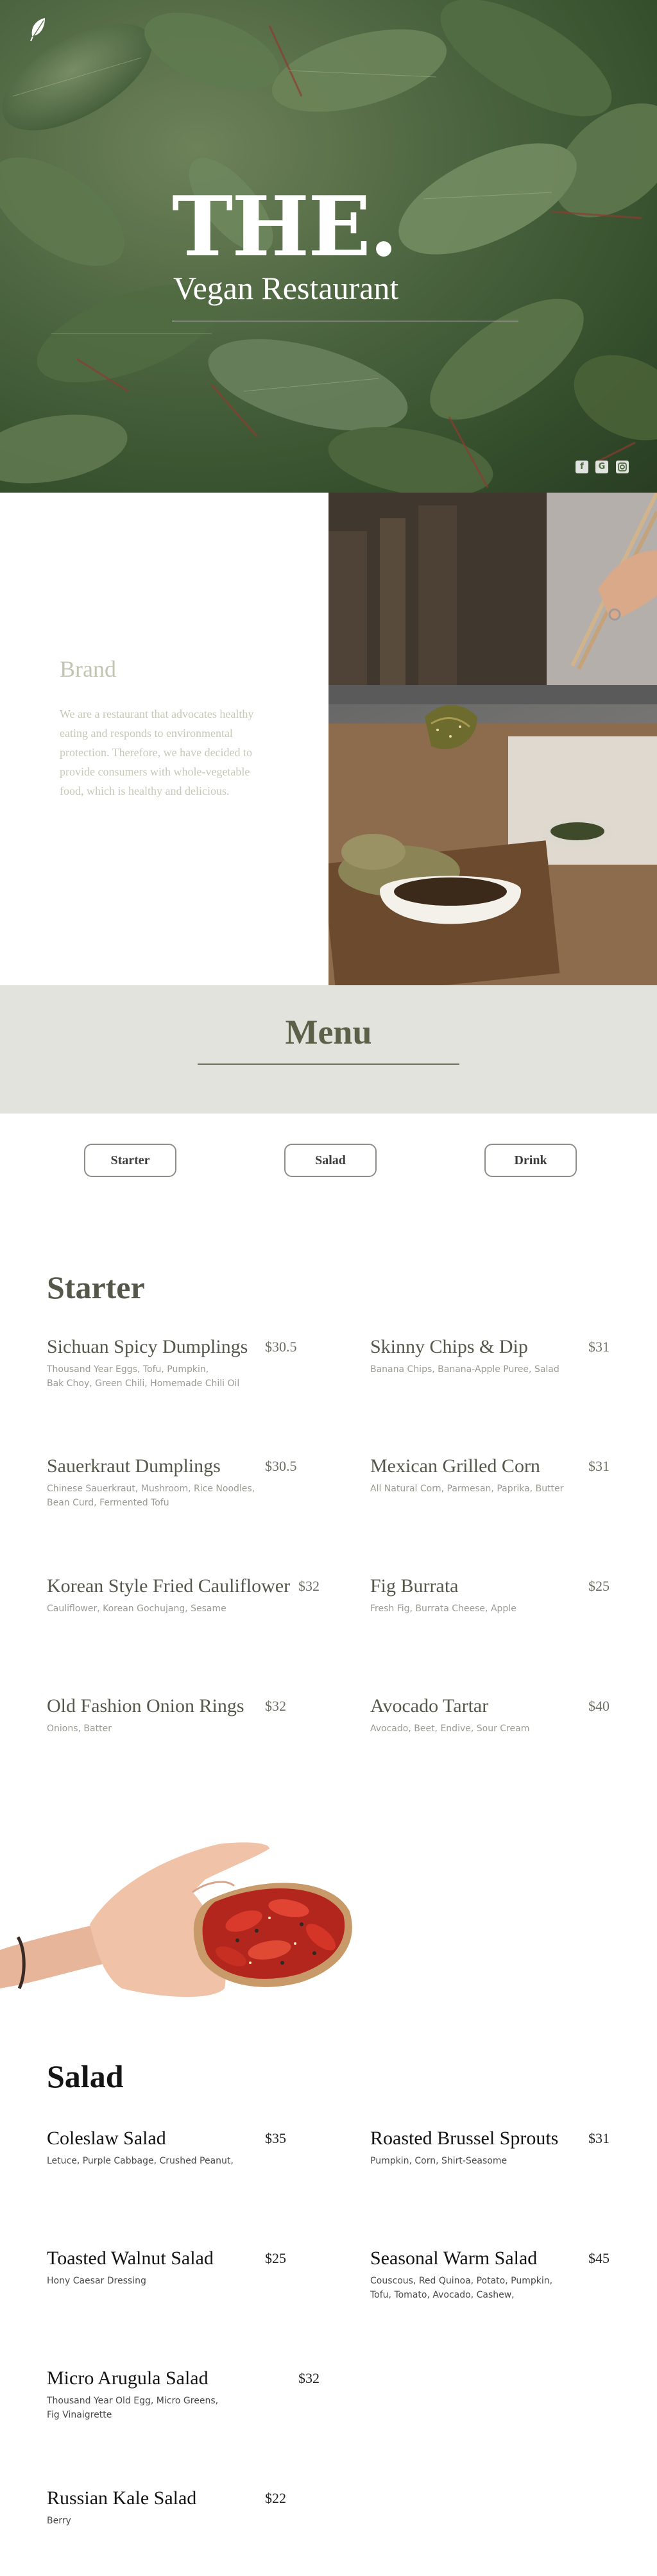  Describe the element at coordinates (140, 2161) in the screenshot. I see `item-description: Letuce, Purple Cabbage, Crushed Peanut,` at that location.